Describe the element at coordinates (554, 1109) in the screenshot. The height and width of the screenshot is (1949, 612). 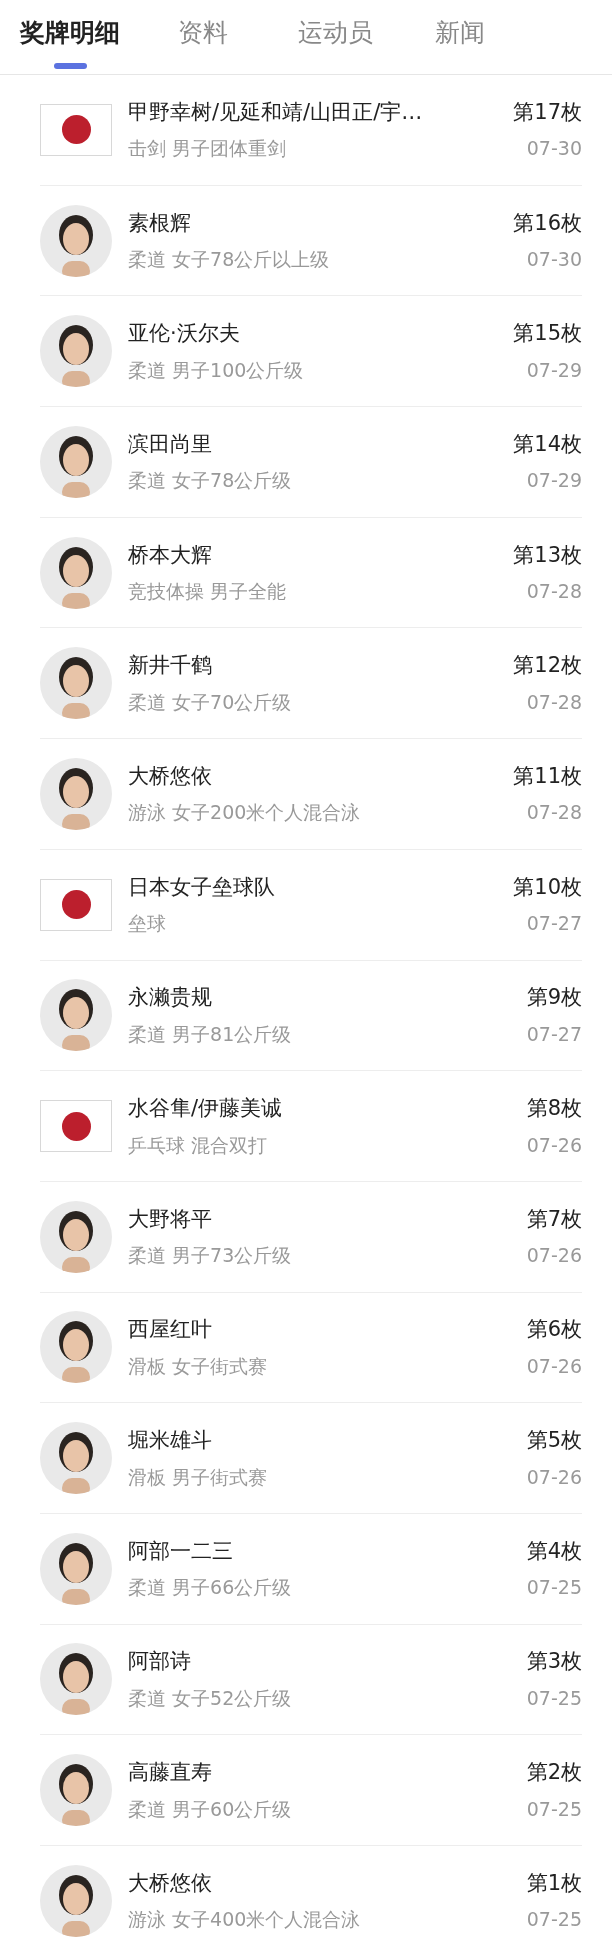
I see `medal-number: 第8枚` at that location.